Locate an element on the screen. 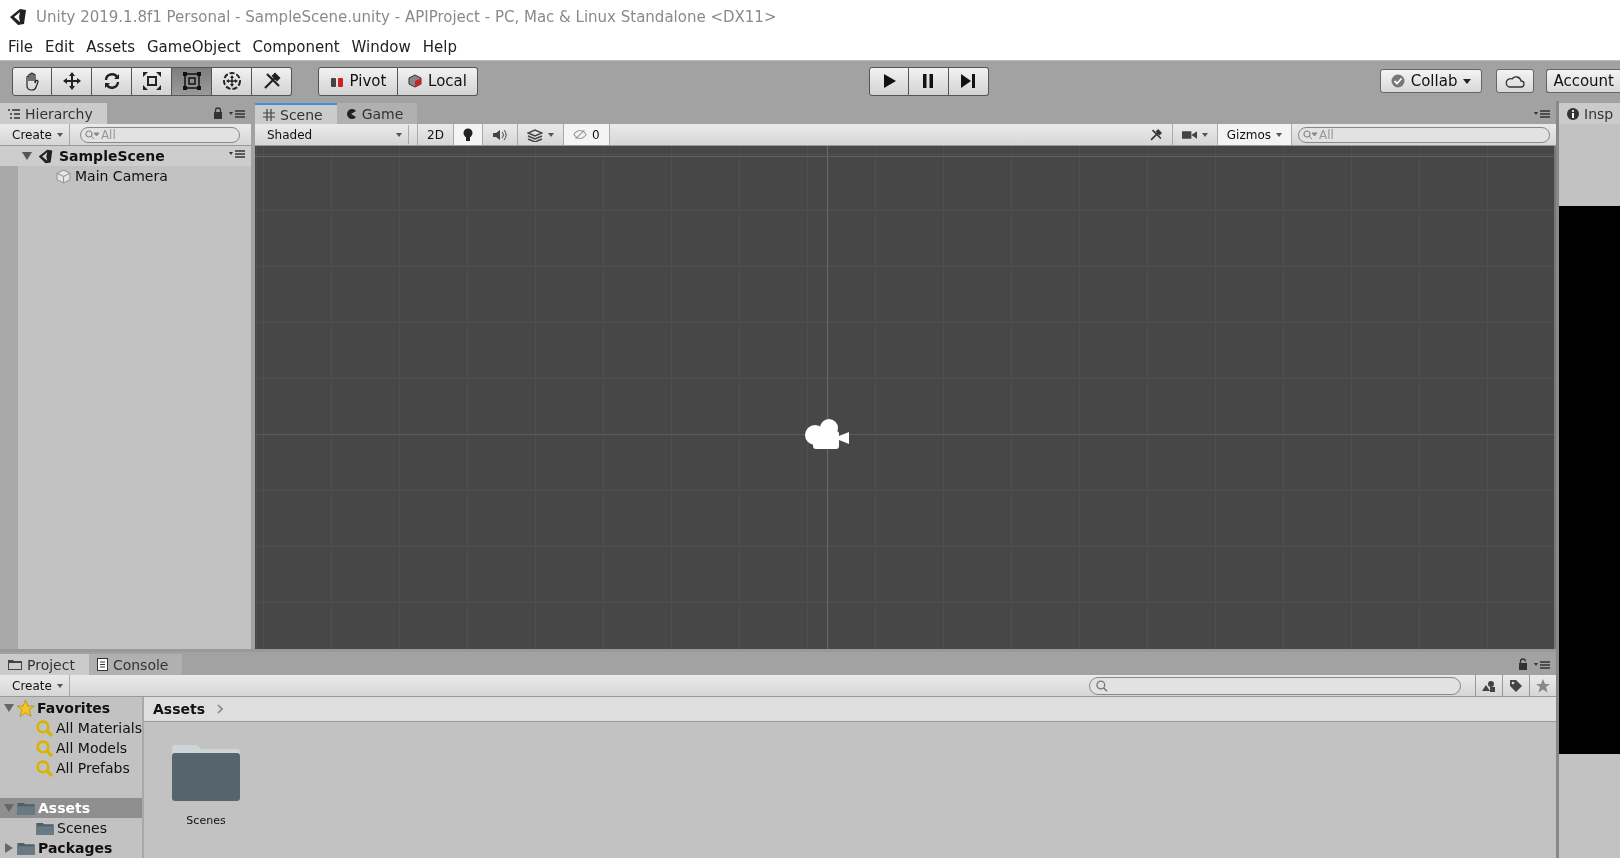 This screenshot has height=858, width=1620. shapes-icon is located at coordinates (1489, 685).